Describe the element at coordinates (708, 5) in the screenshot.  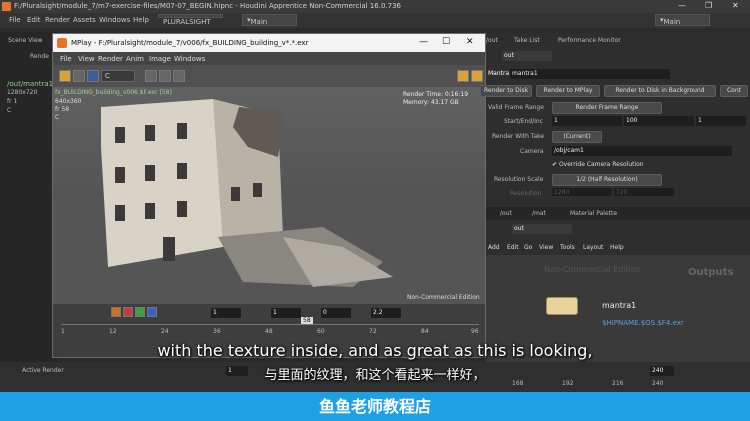
I see `maximize-button: ❐` at that location.